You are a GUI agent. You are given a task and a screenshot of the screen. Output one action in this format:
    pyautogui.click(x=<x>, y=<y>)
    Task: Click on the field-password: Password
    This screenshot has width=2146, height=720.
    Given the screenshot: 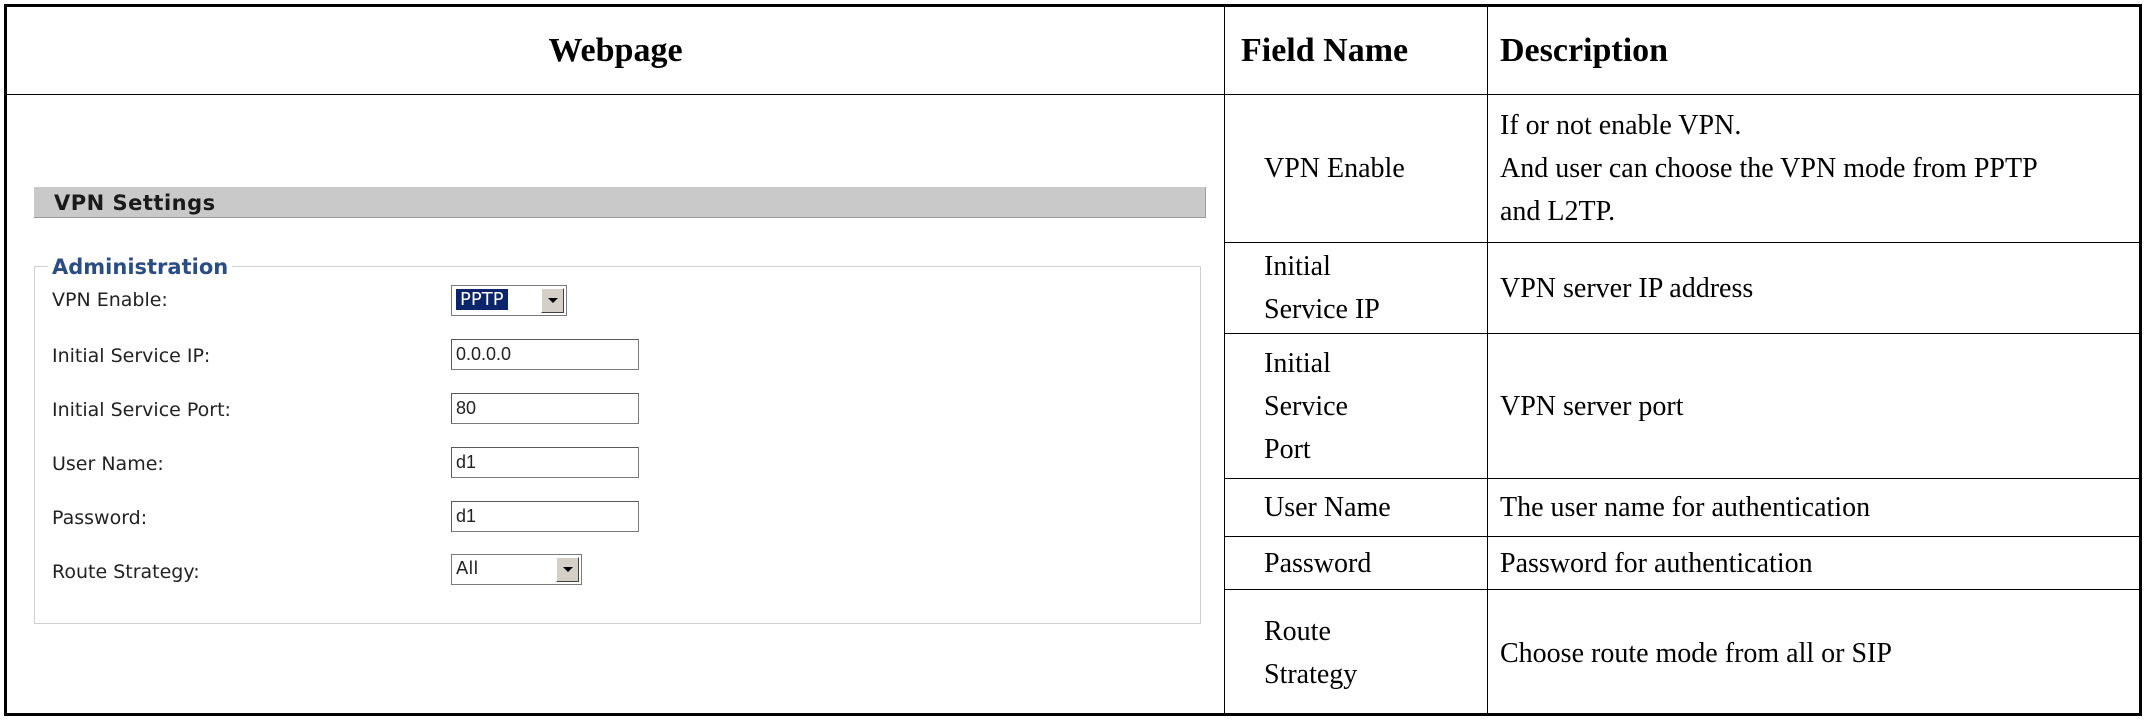 What is the action you would take?
    pyautogui.click(x=1318, y=563)
    